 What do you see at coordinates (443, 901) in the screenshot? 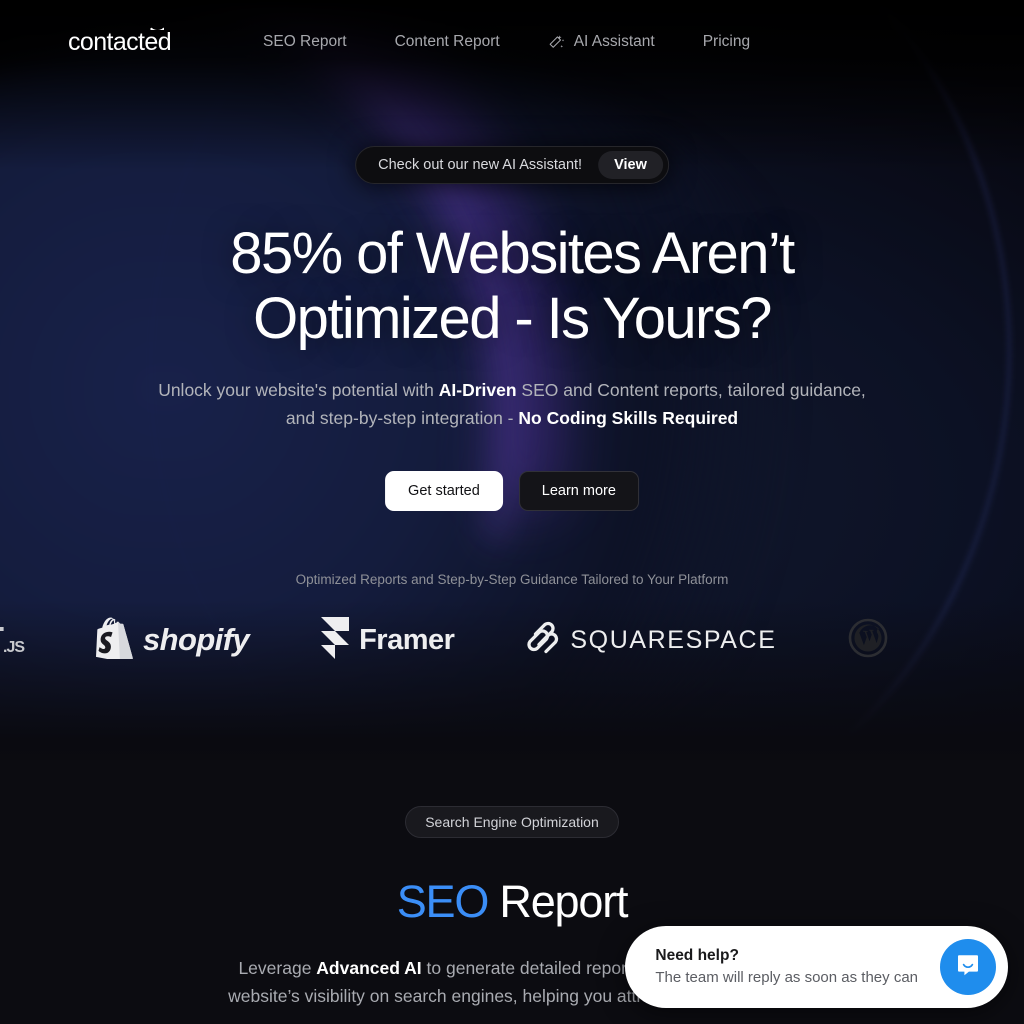
I see `seo-title-accent: SEO` at bounding box center [443, 901].